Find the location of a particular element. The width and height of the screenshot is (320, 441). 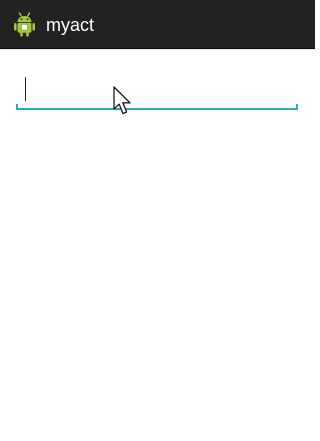

app-title: myact is located at coordinates (70, 25).